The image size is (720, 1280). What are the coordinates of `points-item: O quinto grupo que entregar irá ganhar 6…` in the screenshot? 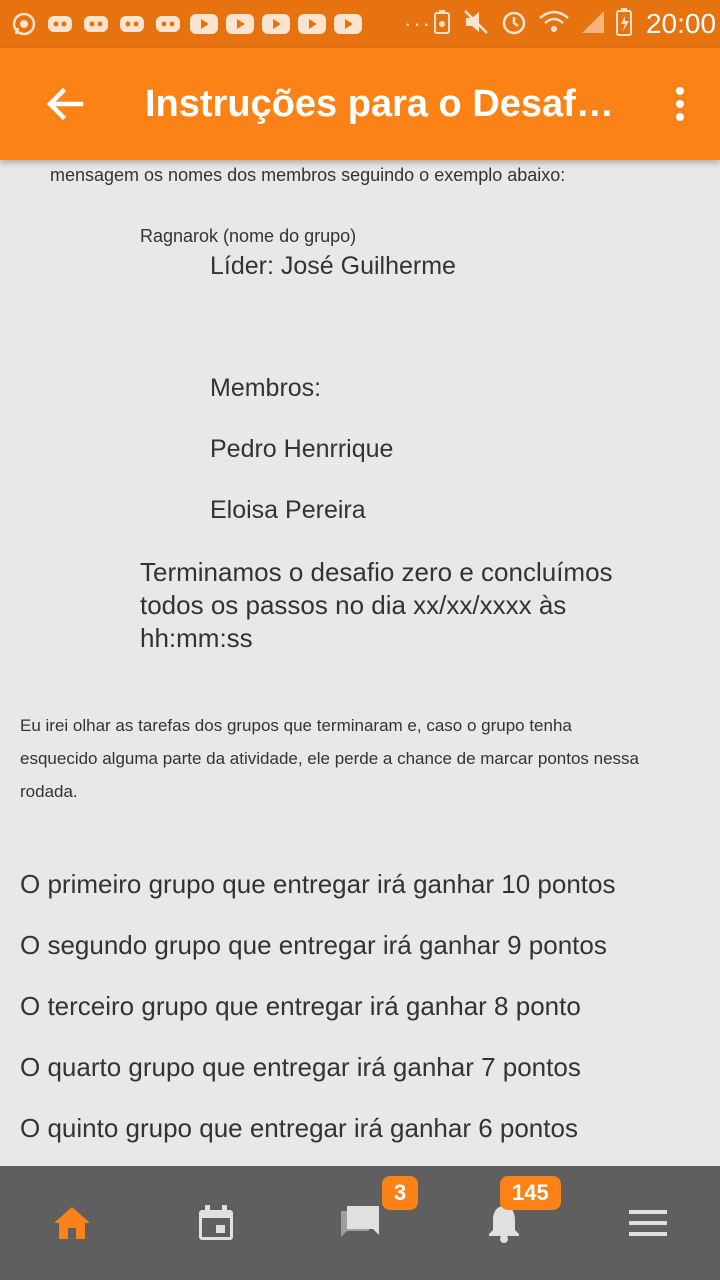 It's located at (299, 1128).